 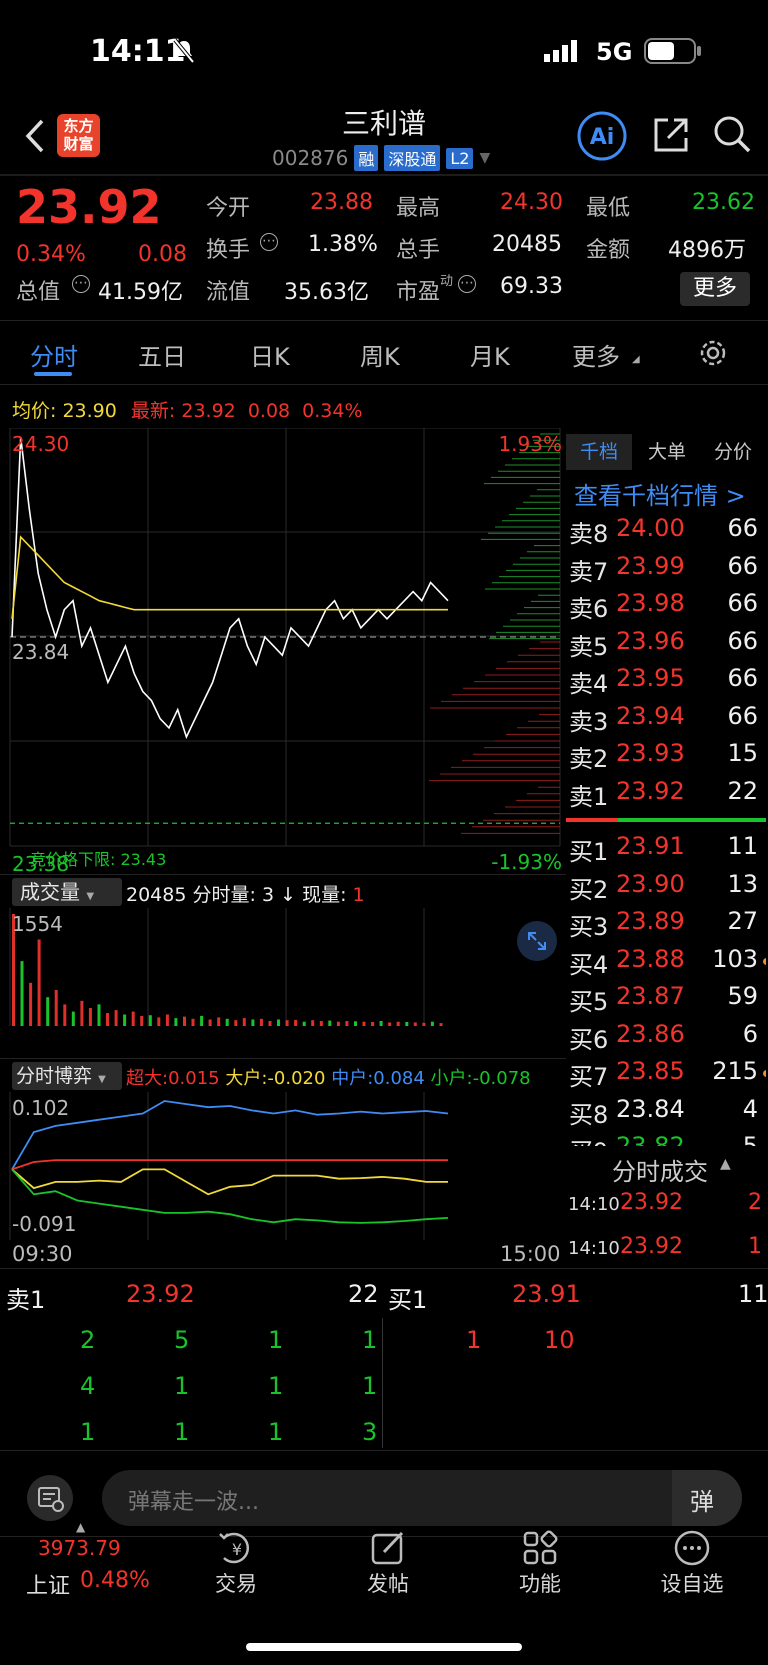 What do you see at coordinates (589, 927) in the screenshot?
I see `bid-level-label: 买3` at bounding box center [589, 927].